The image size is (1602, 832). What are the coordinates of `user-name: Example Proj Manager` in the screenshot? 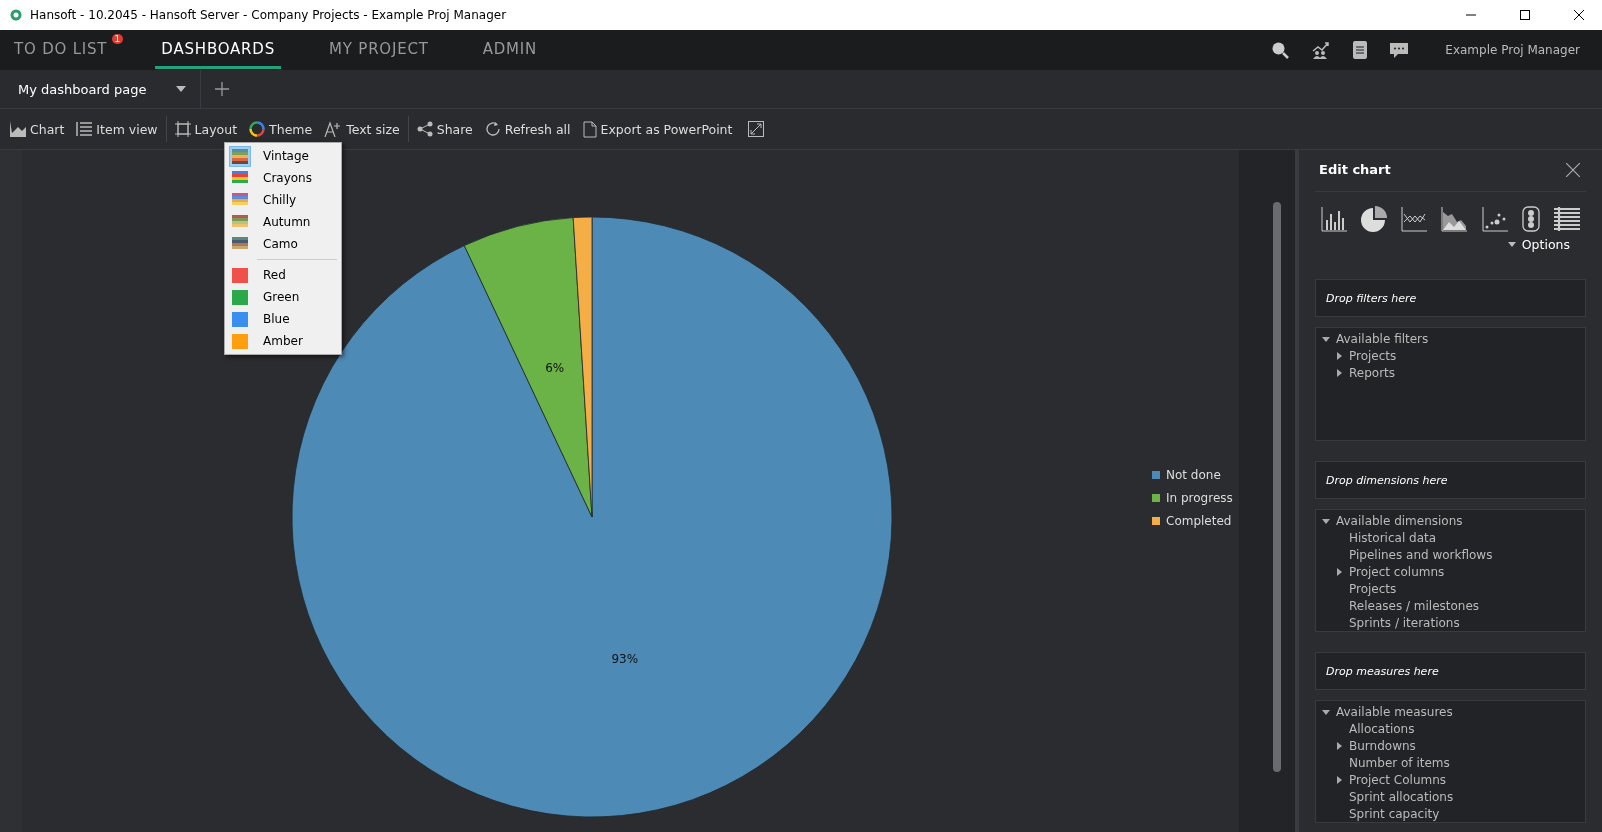 It's located at (1512, 50).